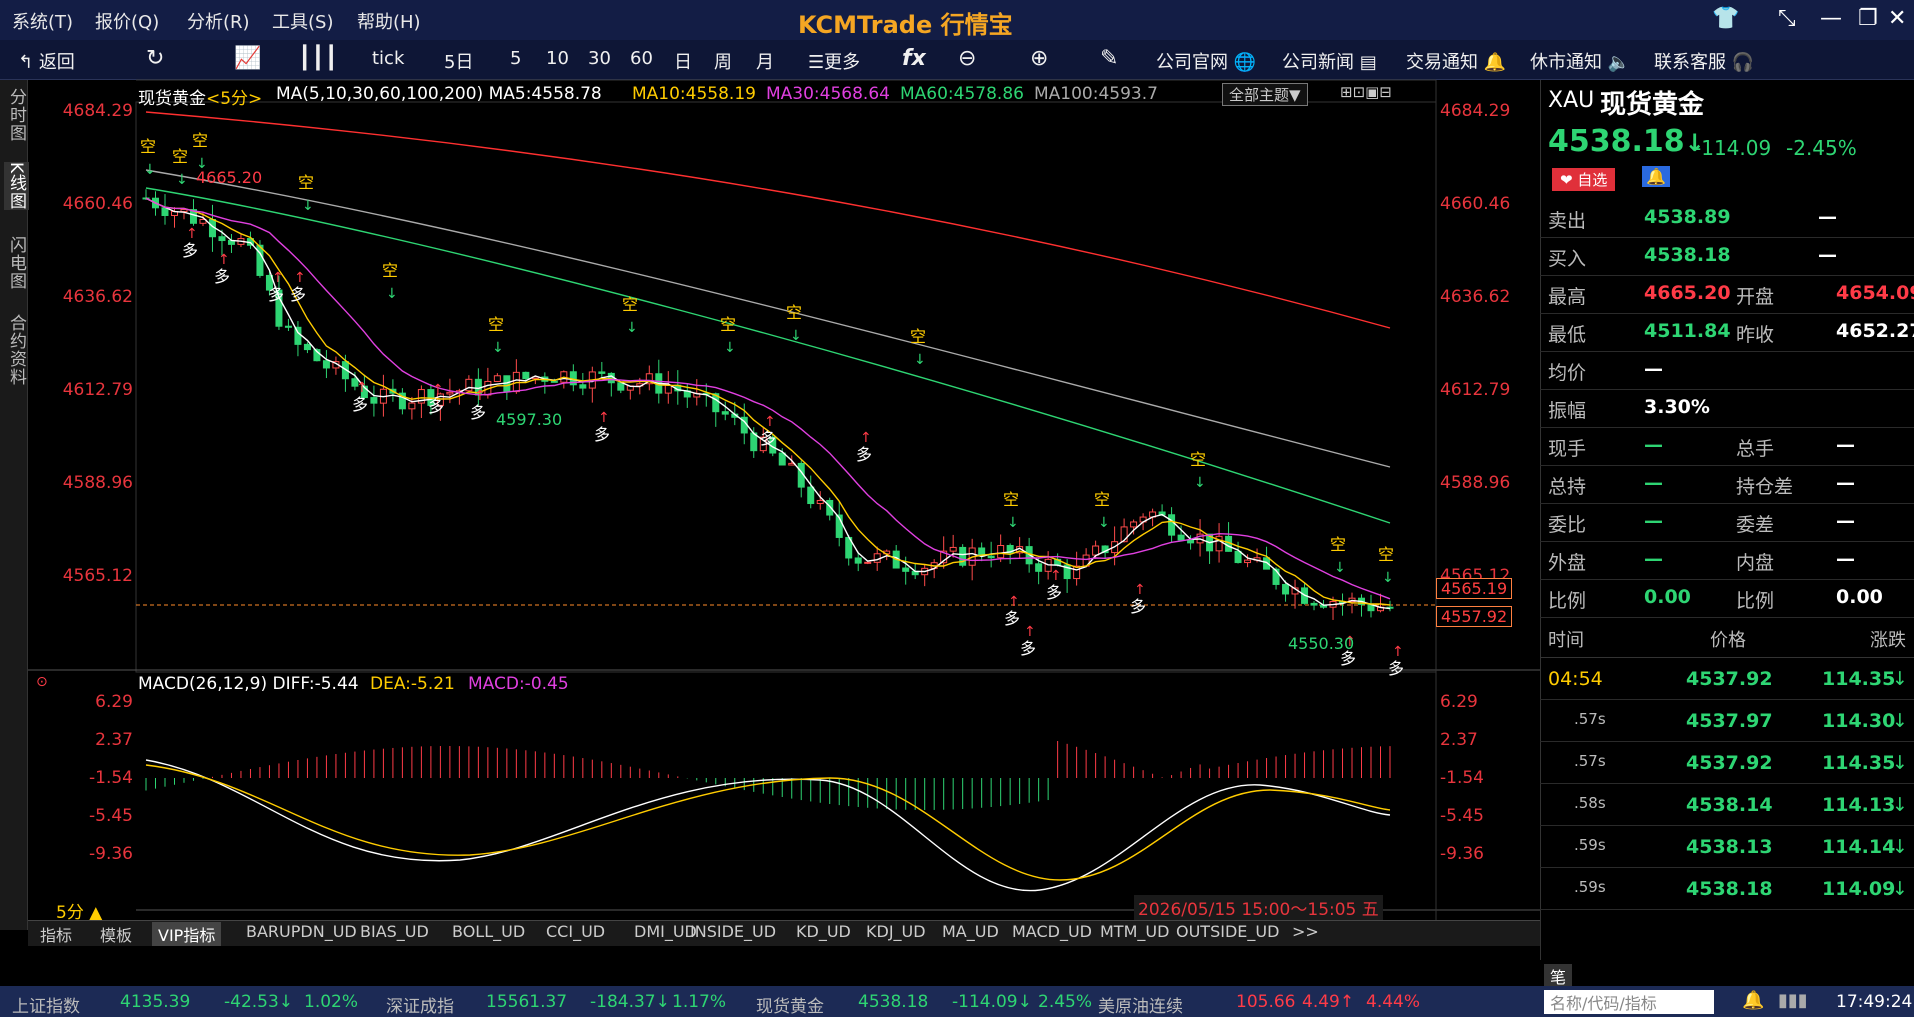 Image resolution: width=1914 pixels, height=1017 pixels. What do you see at coordinates (1366, 92) in the screenshot?
I see `chart-layout-icons: ⊞⊡▣⊟` at bounding box center [1366, 92].